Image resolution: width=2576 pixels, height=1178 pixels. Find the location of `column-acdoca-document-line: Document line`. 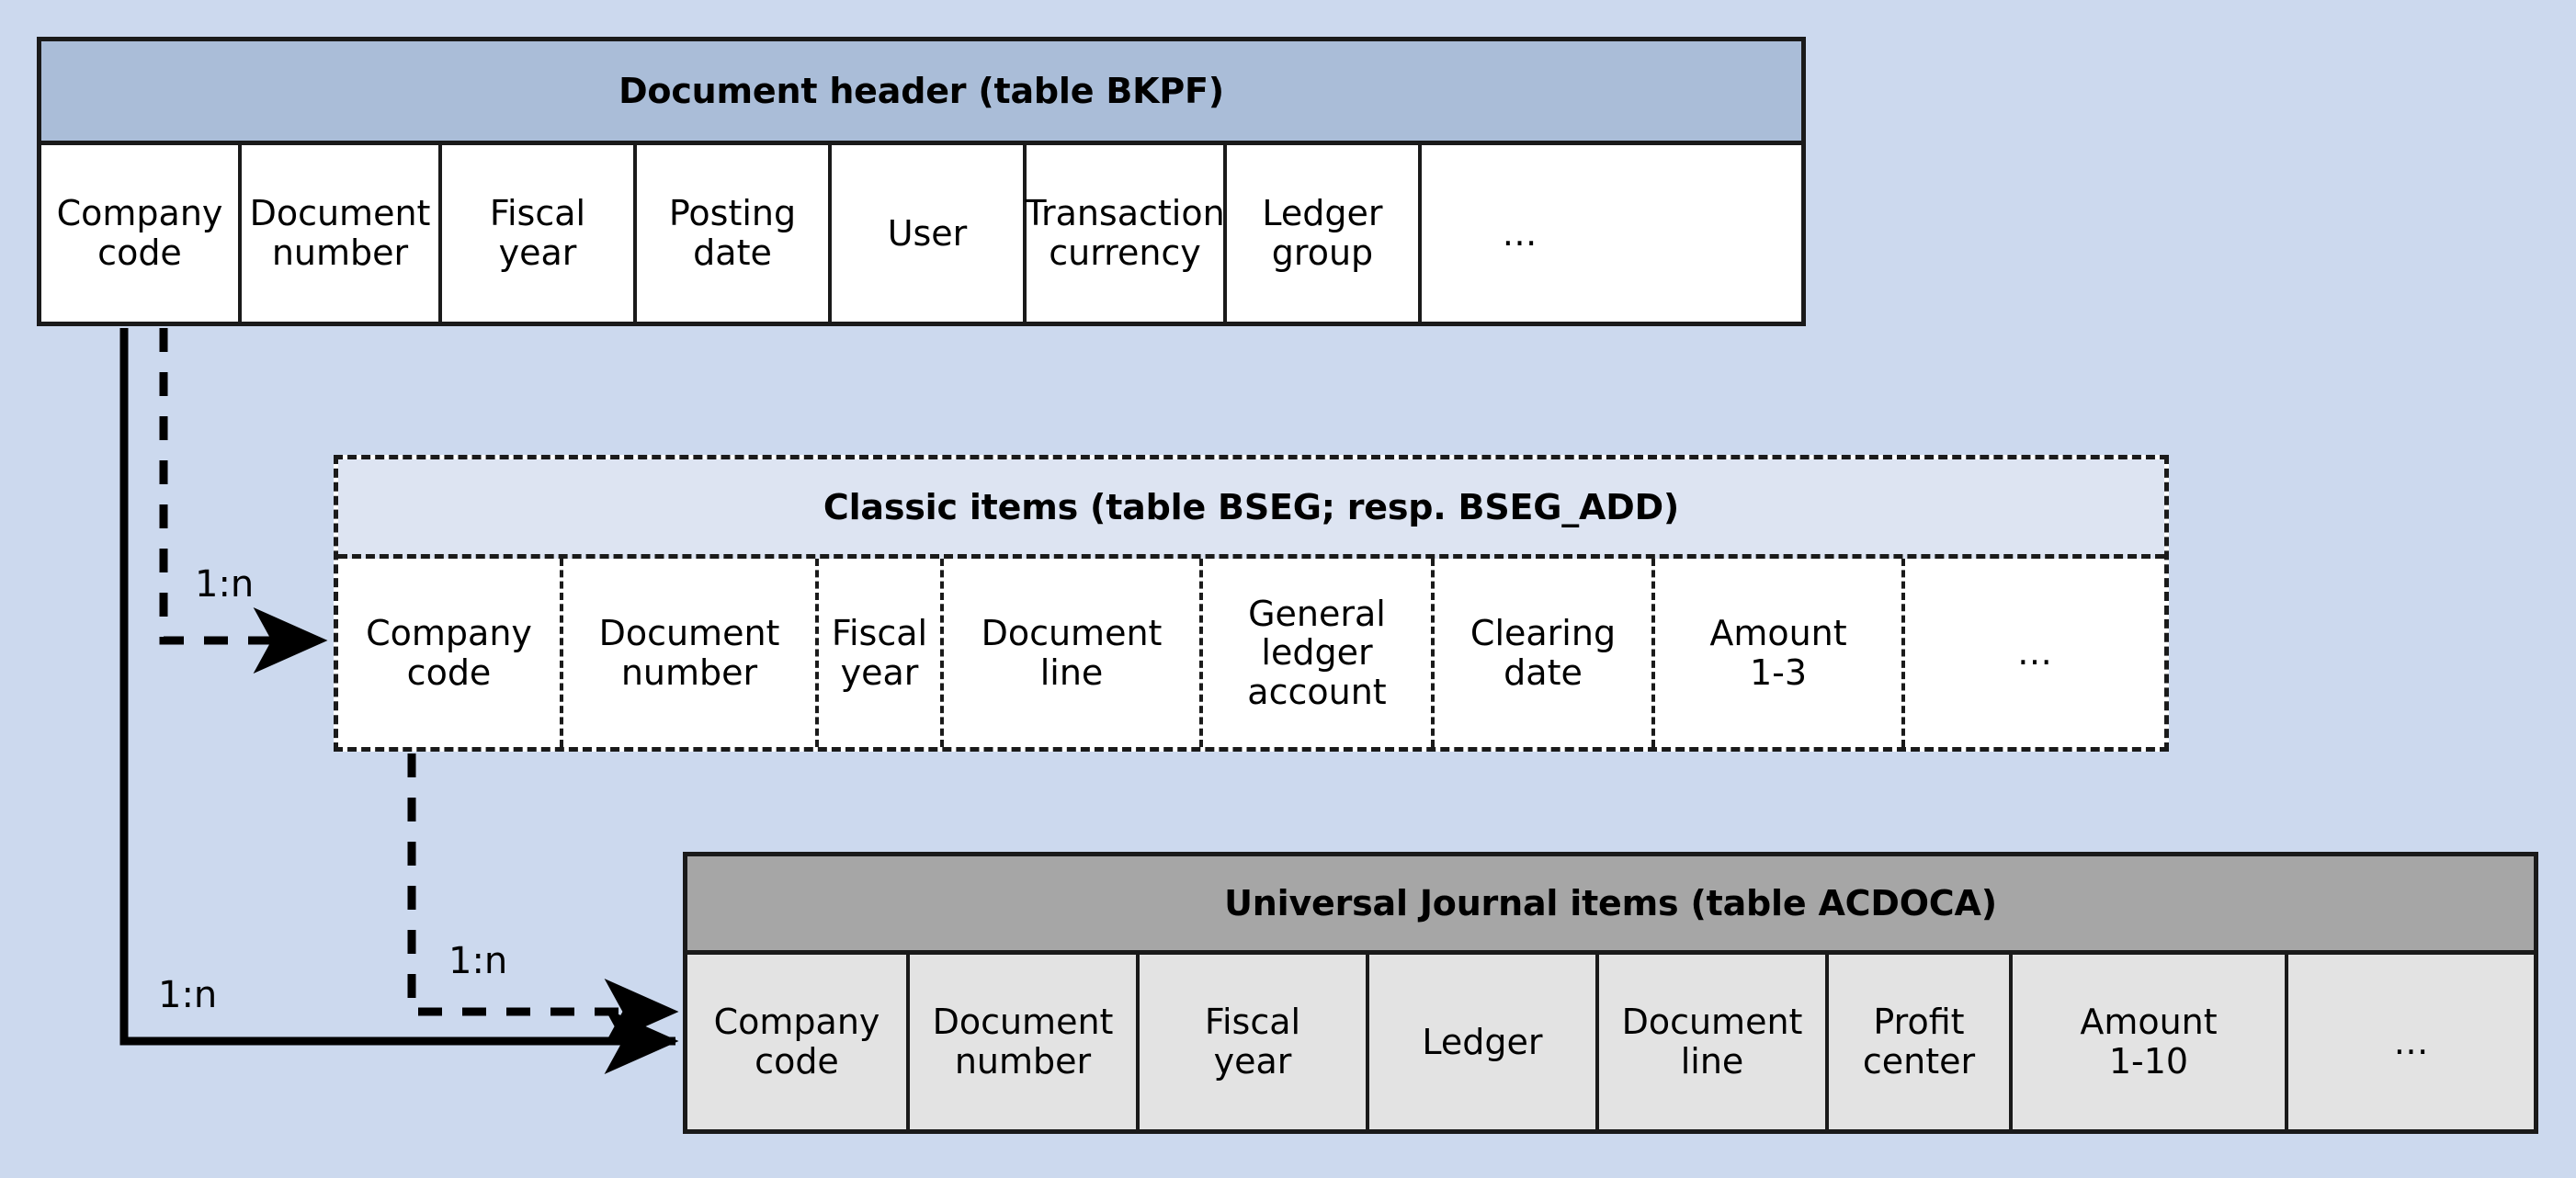

column-acdoca-document-line: Document line is located at coordinates (1714, 1042).